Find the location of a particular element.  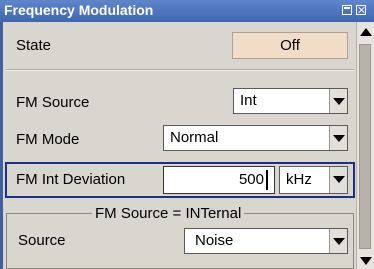

fm-int-deviation-value: 500 is located at coordinates (251, 179).